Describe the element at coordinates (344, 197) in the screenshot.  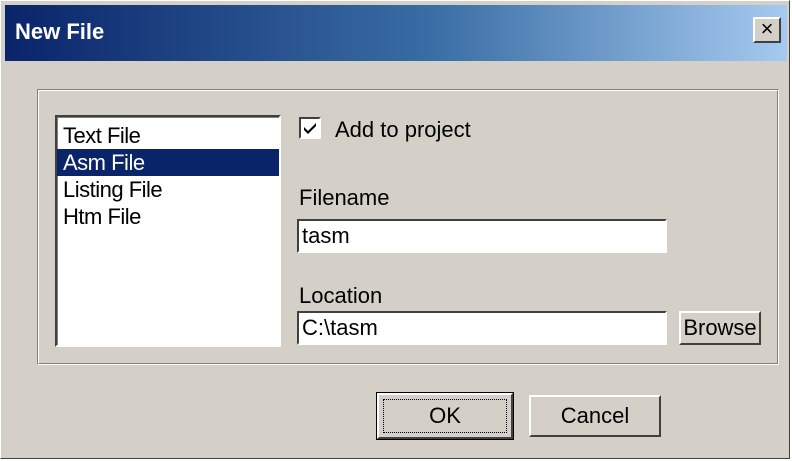
I see `filename-label: Filename` at that location.